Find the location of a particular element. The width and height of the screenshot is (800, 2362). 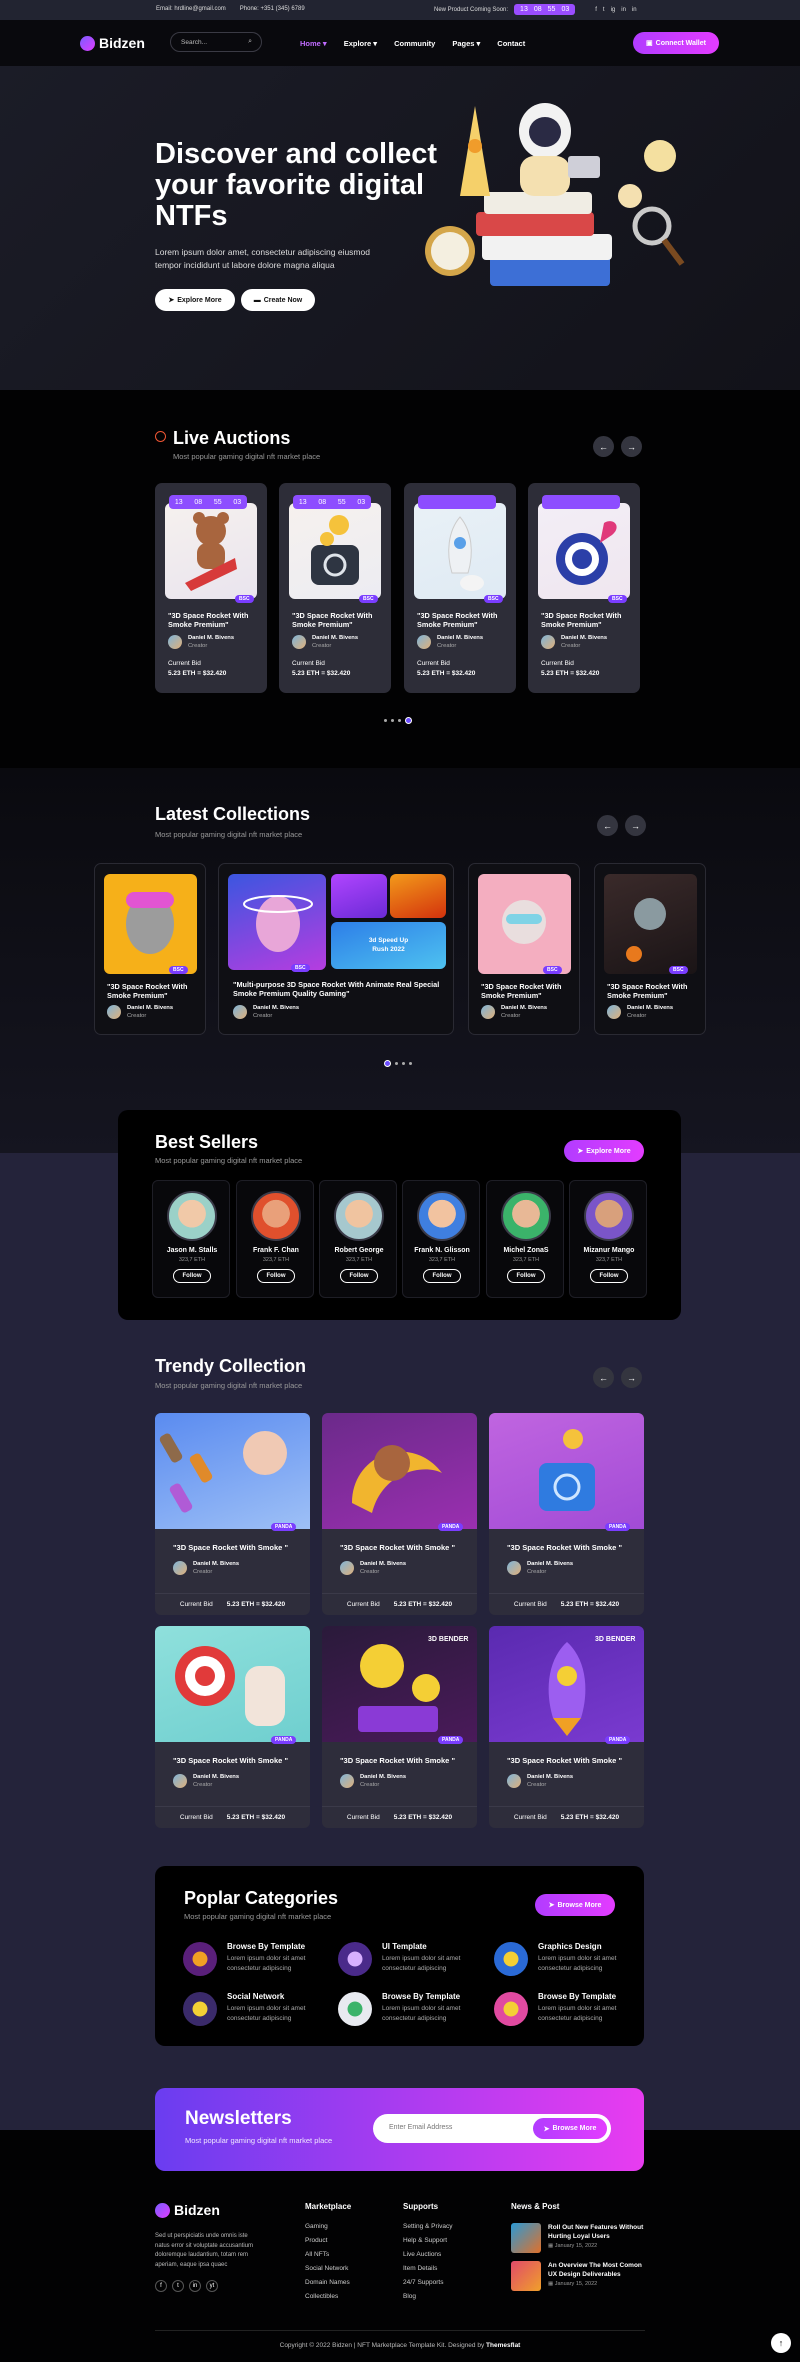

brand-logo: Bidzen is located at coordinates (112, 43).